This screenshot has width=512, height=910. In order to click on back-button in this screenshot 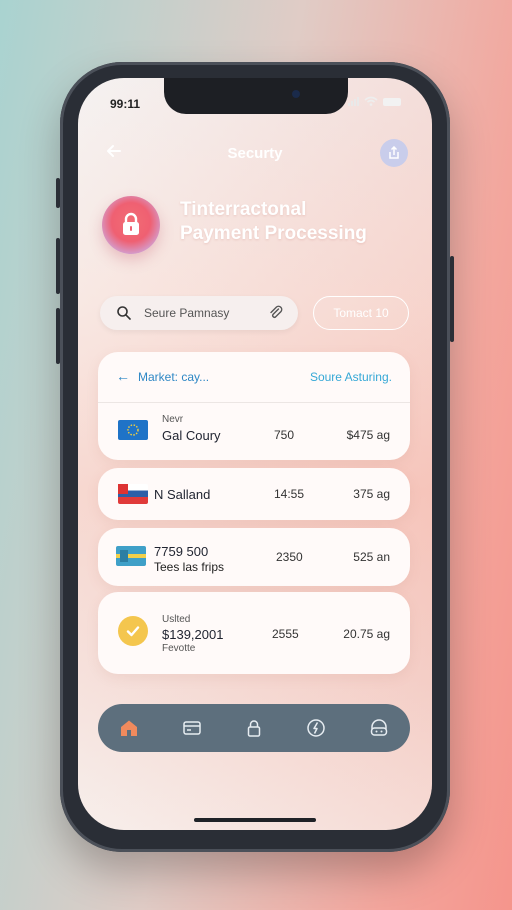, I will do `click(114, 154)`.